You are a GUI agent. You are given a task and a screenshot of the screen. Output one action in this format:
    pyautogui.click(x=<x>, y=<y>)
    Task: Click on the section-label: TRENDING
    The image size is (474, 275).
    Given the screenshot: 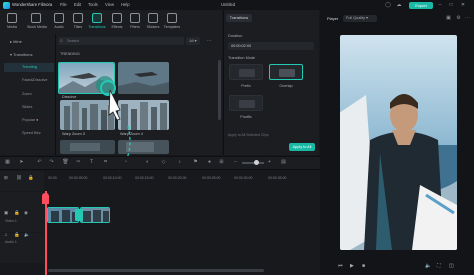 What is the action you would take?
    pyautogui.click(x=70, y=54)
    